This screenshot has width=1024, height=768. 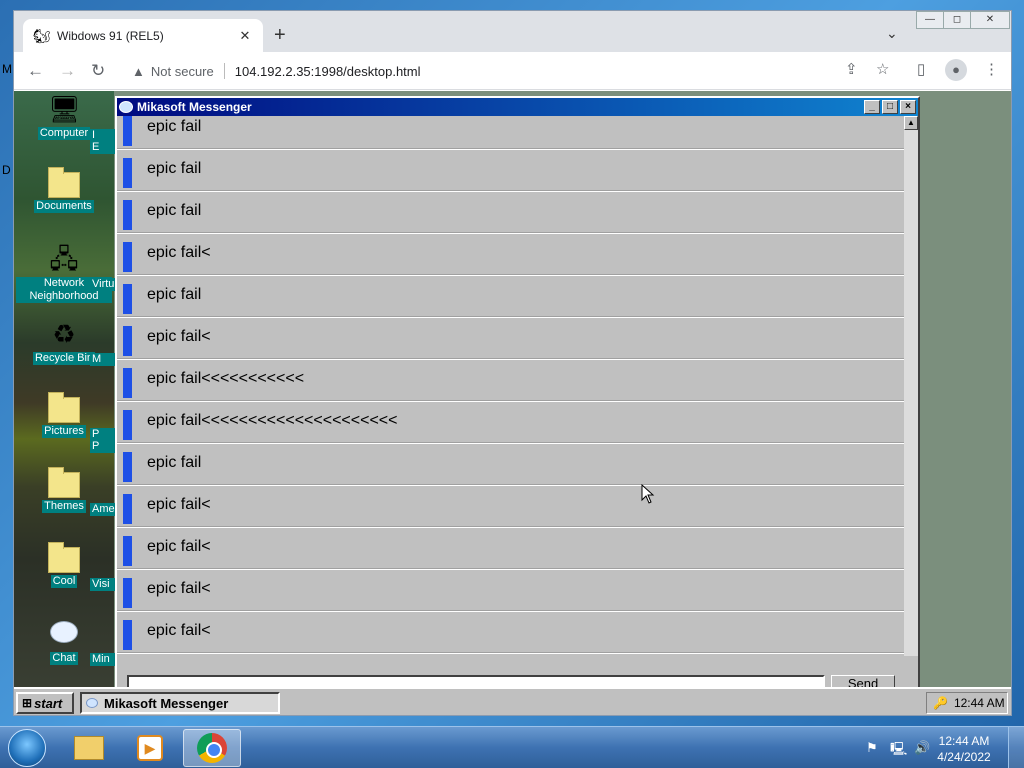 I want to click on restore-window-button: ◻, so click(x=957, y=20).